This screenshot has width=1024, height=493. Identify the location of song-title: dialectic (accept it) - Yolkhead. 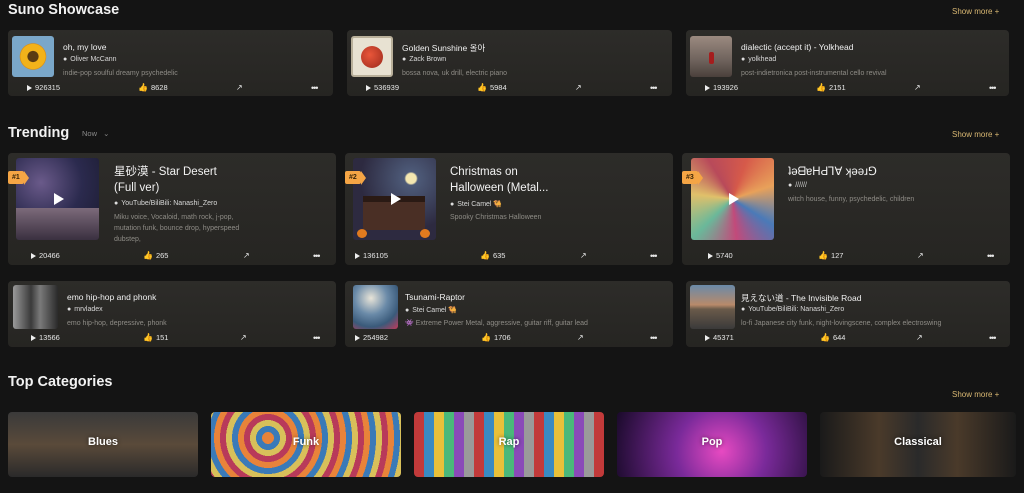
(871, 47).